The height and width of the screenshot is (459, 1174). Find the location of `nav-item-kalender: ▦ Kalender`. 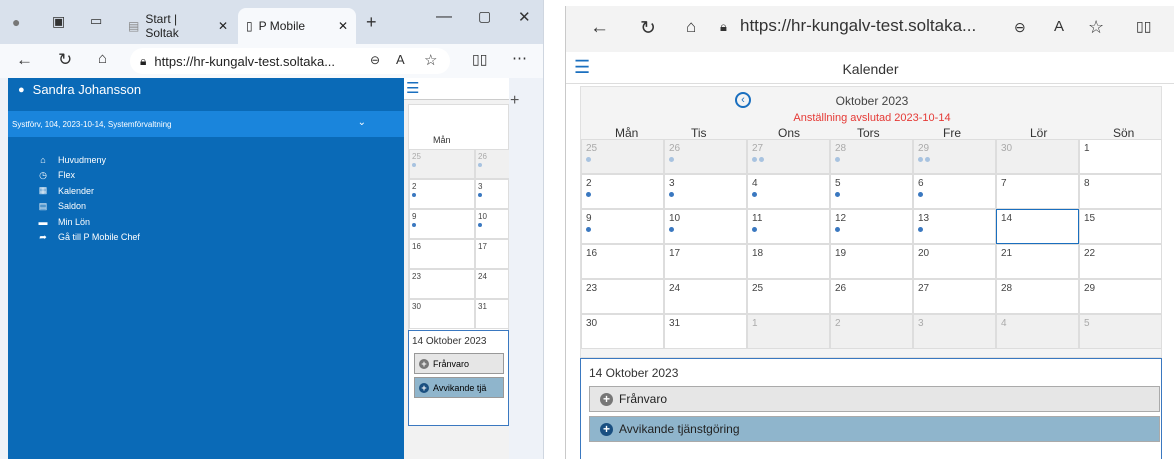

nav-item-kalender: ▦ Kalender is located at coordinates (89, 191).